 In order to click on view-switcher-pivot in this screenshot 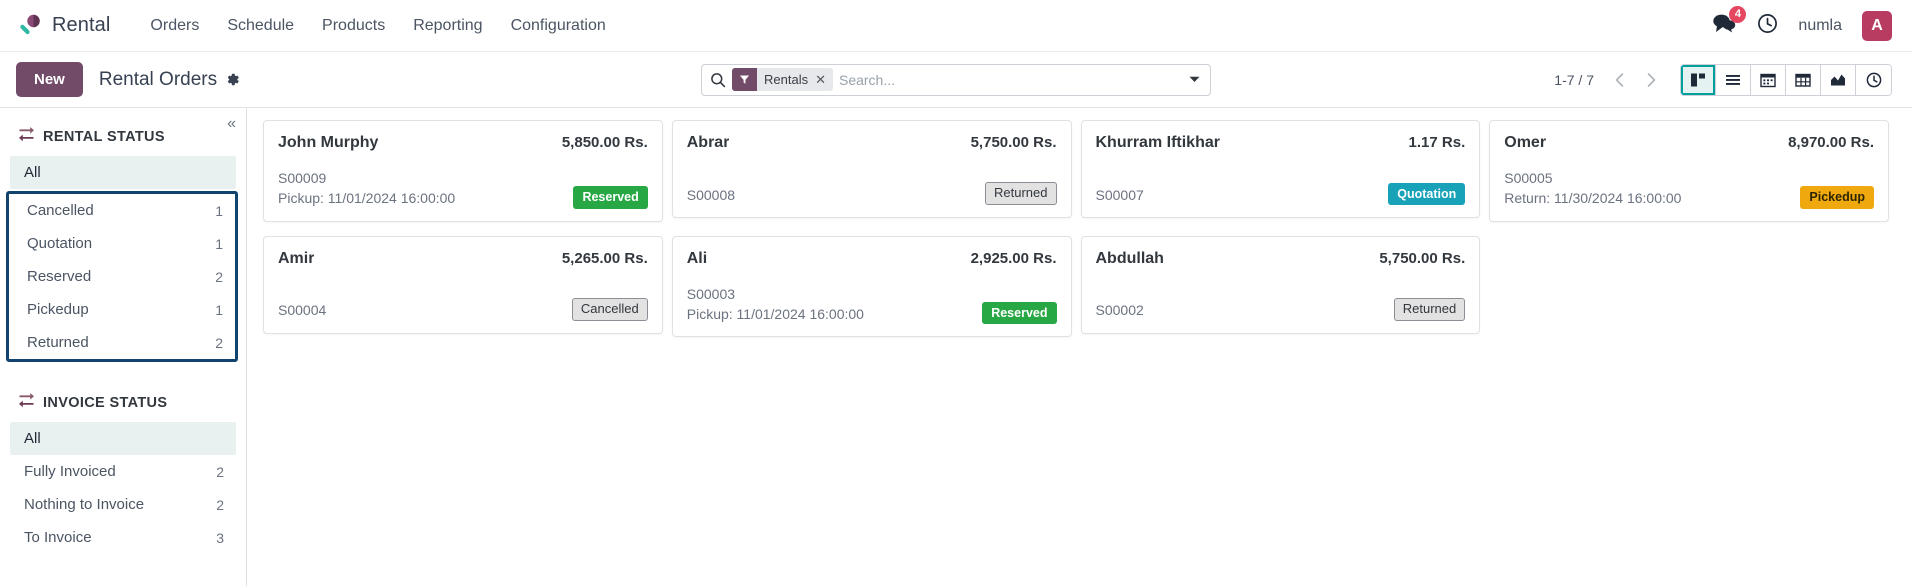, I will do `click(1803, 79)`.